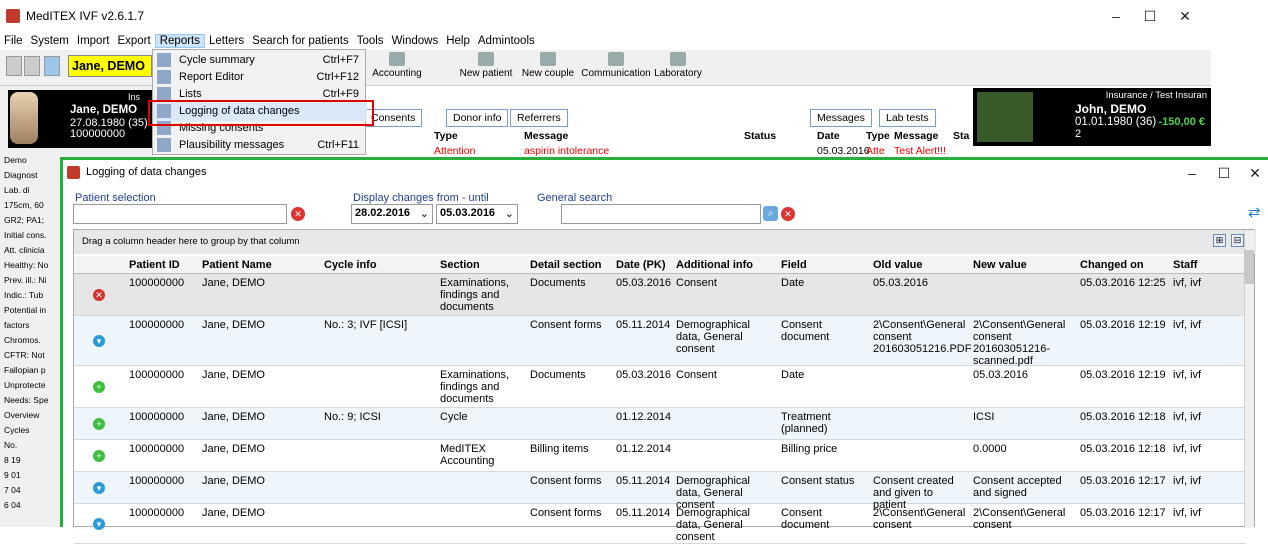  Describe the element at coordinates (841, 118) in the screenshot. I see `tab-messages: Messages` at that location.